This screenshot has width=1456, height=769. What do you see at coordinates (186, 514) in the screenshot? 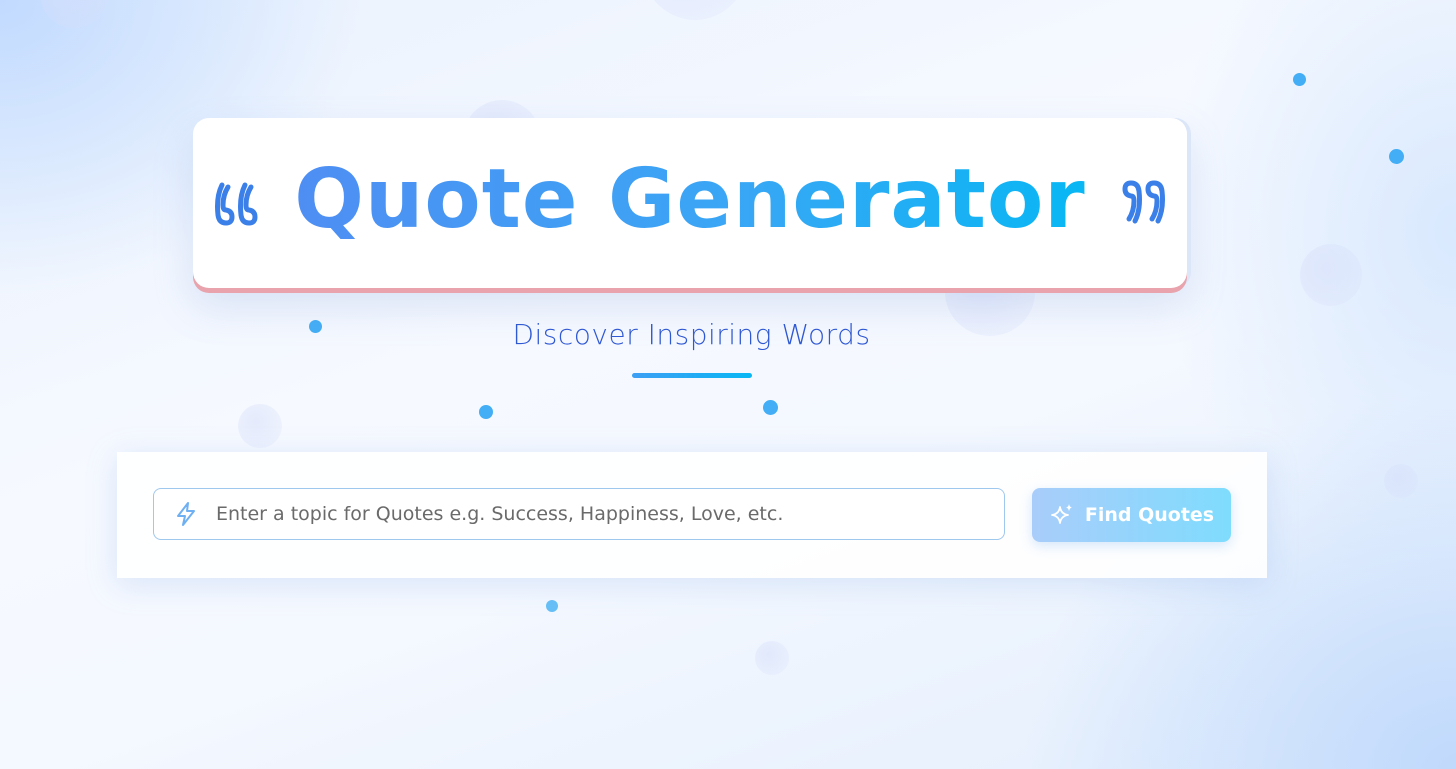
I see `lightning-bolt-icon` at bounding box center [186, 514].